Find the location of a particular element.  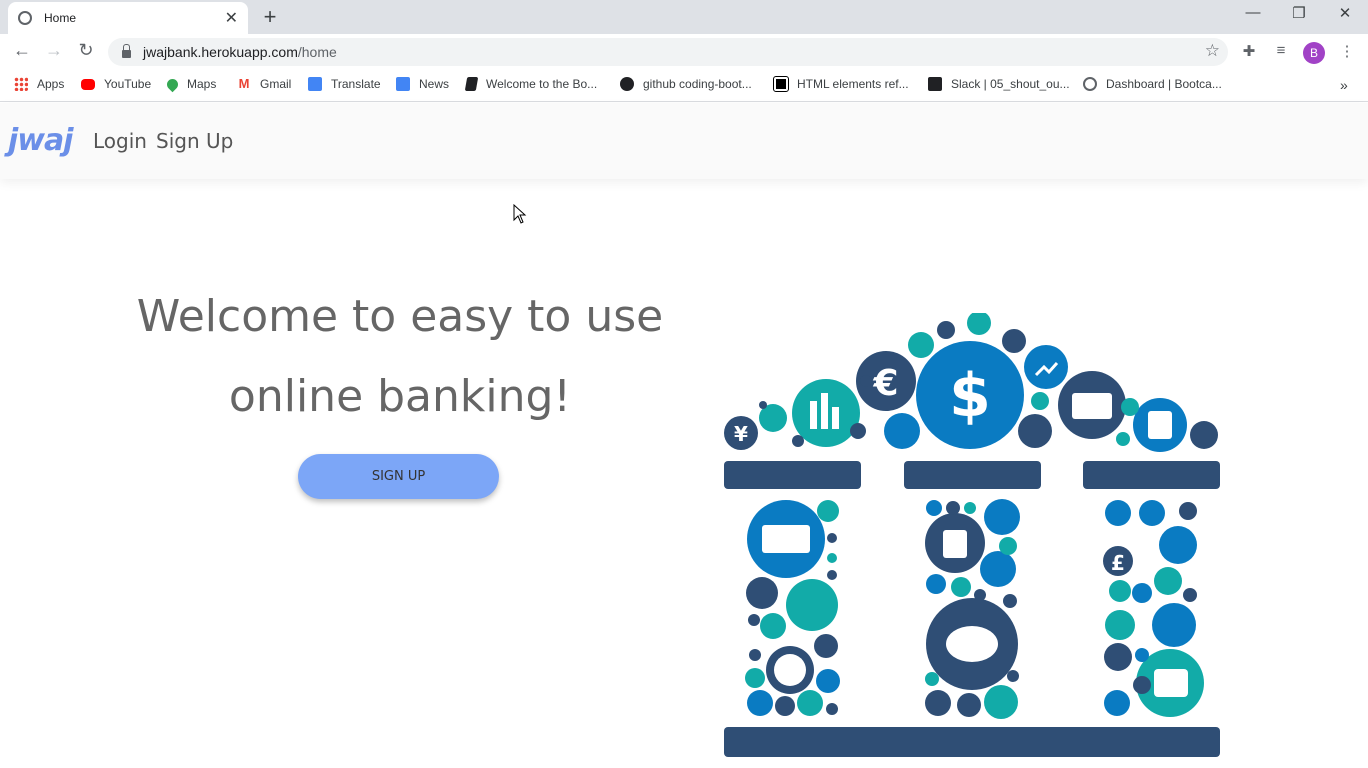

right-pillar: £ is located at coordinates (1153, 608).